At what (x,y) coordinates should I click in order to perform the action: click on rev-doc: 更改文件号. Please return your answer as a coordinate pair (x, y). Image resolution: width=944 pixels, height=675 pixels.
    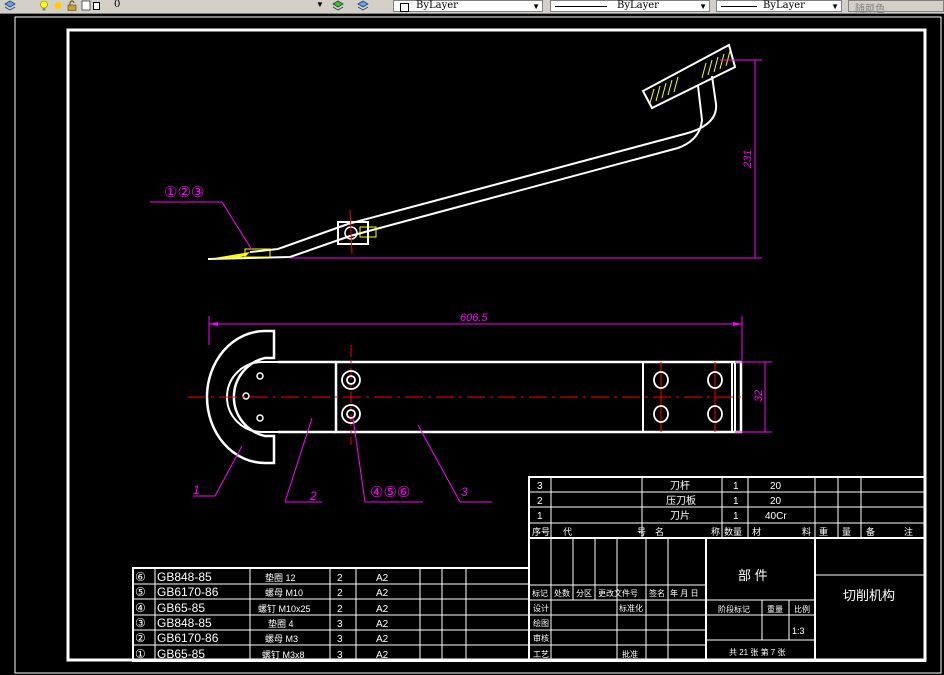
    Looking at the image, I should click on (618, 593).